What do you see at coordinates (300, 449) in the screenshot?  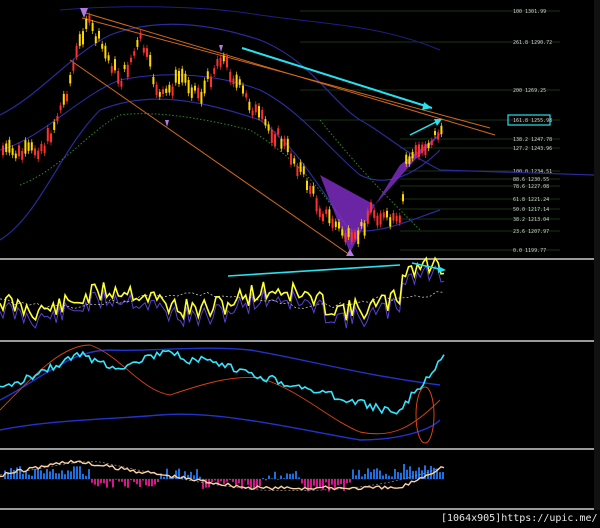 I see `panel-separator` at bounding box center [300, 449].